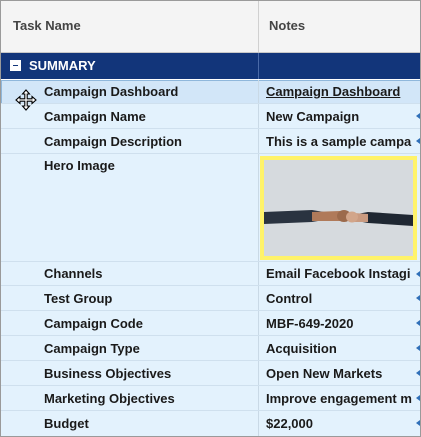  I want to click on notes-cell: Improve engagement m, so click(339, 398).